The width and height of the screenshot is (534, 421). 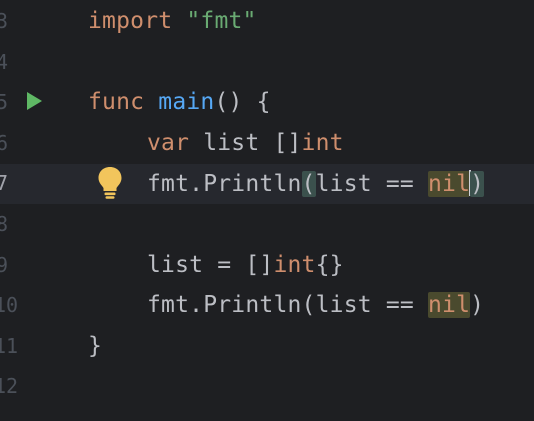 What do you see at coordinates (4, 265) in the screenshot?
I see `line-number: 9` at bounding box center [4, 265].